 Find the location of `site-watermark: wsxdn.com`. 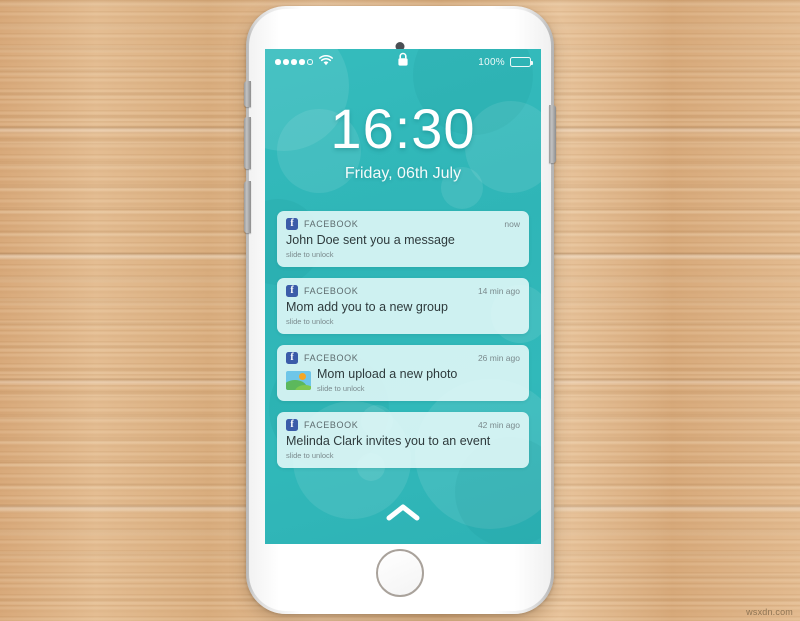

site-watermark: wsxdn.com is located at coordinates (769, 612).